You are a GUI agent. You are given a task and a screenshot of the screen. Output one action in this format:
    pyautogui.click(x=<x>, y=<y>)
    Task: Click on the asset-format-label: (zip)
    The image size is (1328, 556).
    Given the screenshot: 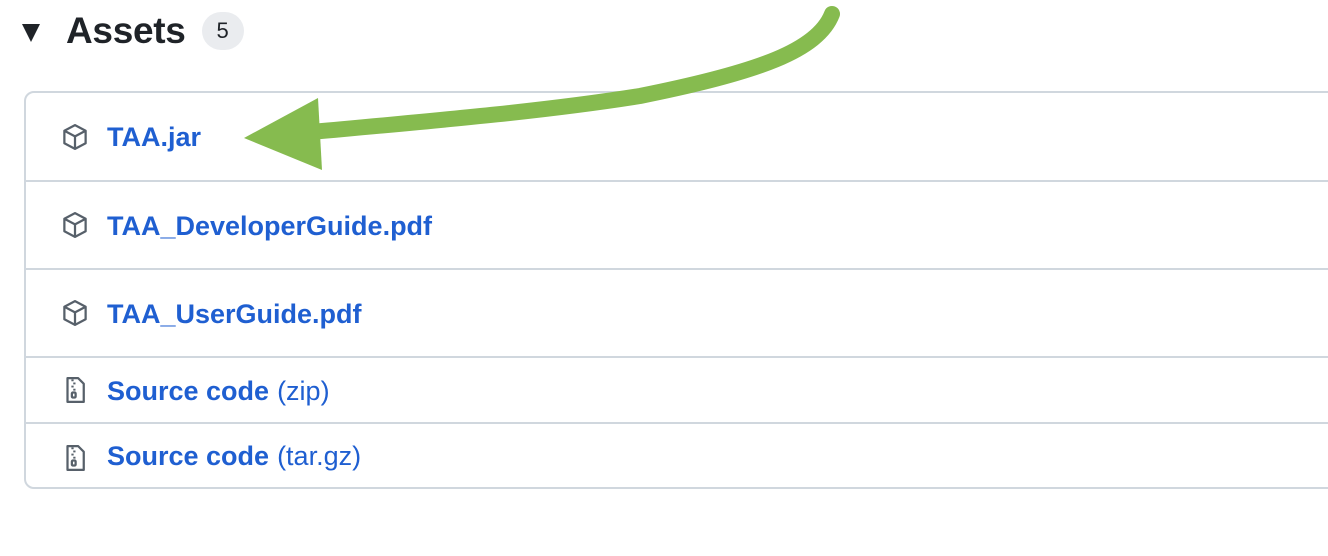 What is the action you would take?
    pyautogui.click(x=303, y=391)
    